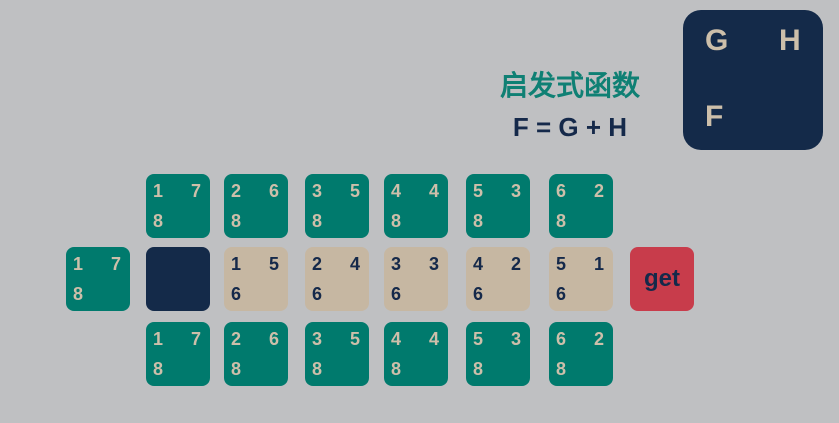 Image resolution: width=839 pixels, height=423 pixels. Describe the element at coordinates (337, 354) in the screenshot. I see `bottom-cell-3: 3 5 8` at that location.